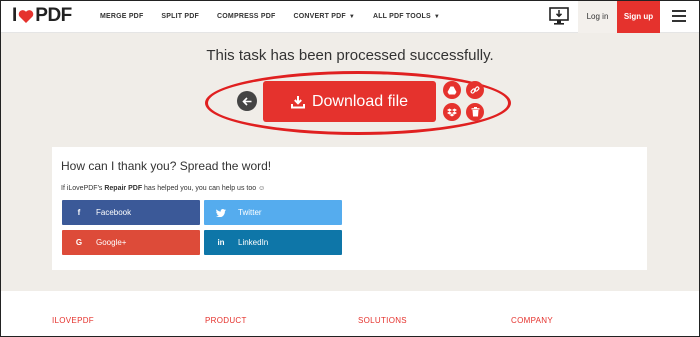 This screenshot has height=337, width=700. Describe the element at coordinates (638, 16) in the screenshot. I see `signup-button: Sign up` at that location.